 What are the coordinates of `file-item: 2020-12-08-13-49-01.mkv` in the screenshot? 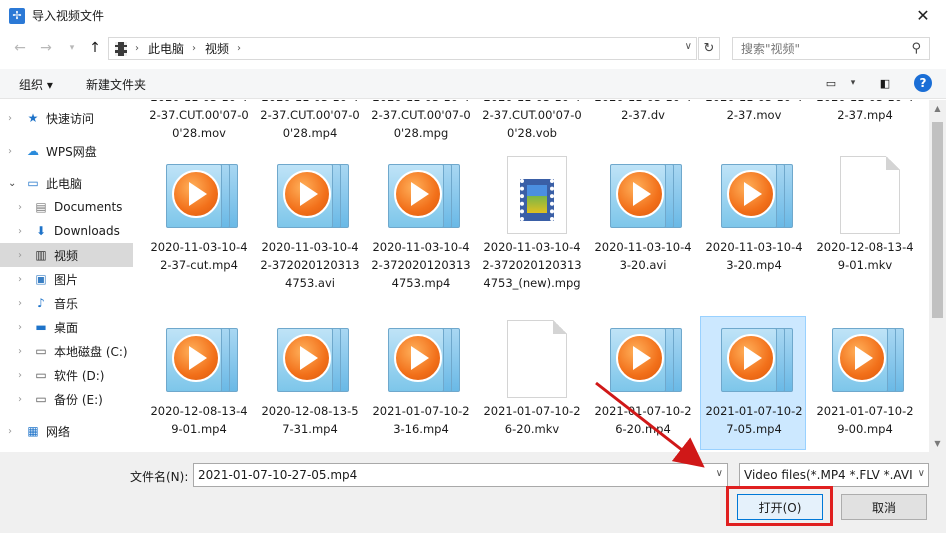 It's located at (865, 214).